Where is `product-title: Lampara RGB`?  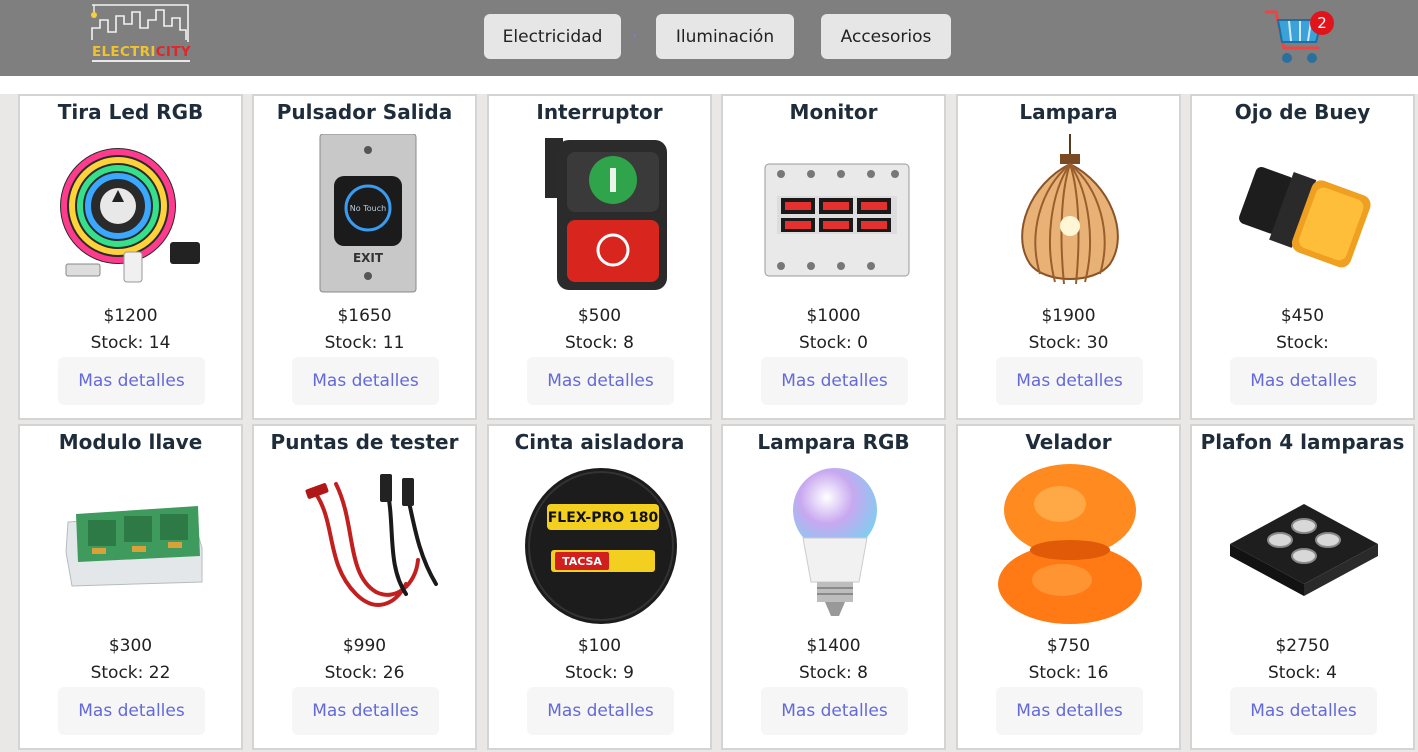
product-title: Lampara RGB is located at coordinates (833, 442).